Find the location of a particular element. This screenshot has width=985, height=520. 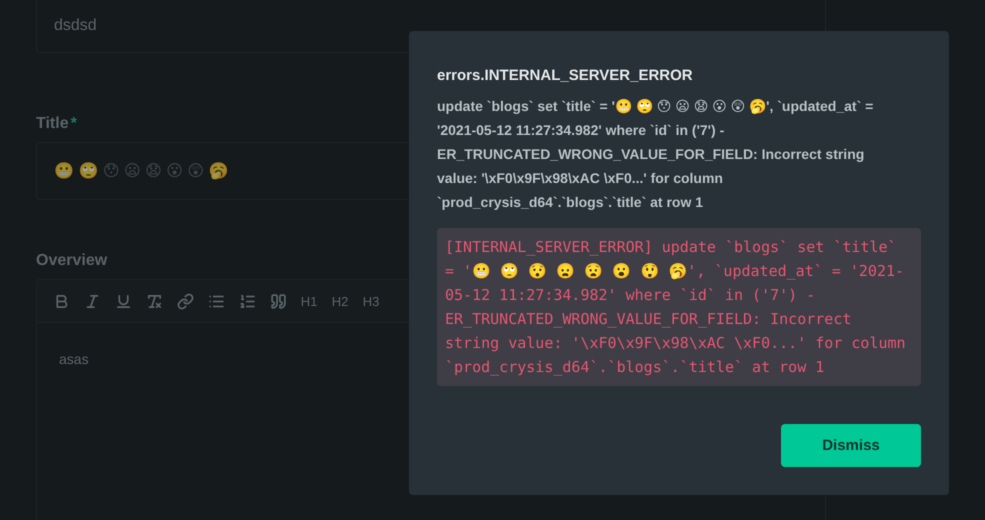

heading-button: H2 is located at coordinates (340, 301).